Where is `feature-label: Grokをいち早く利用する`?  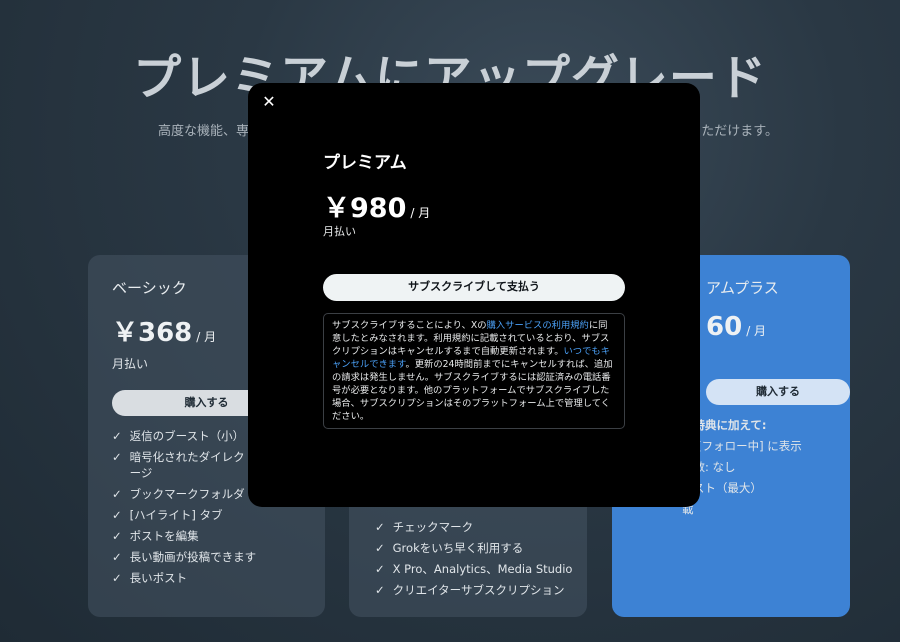
feature-label: Grokをいち早く利用する is located at coordinates (458, 548).